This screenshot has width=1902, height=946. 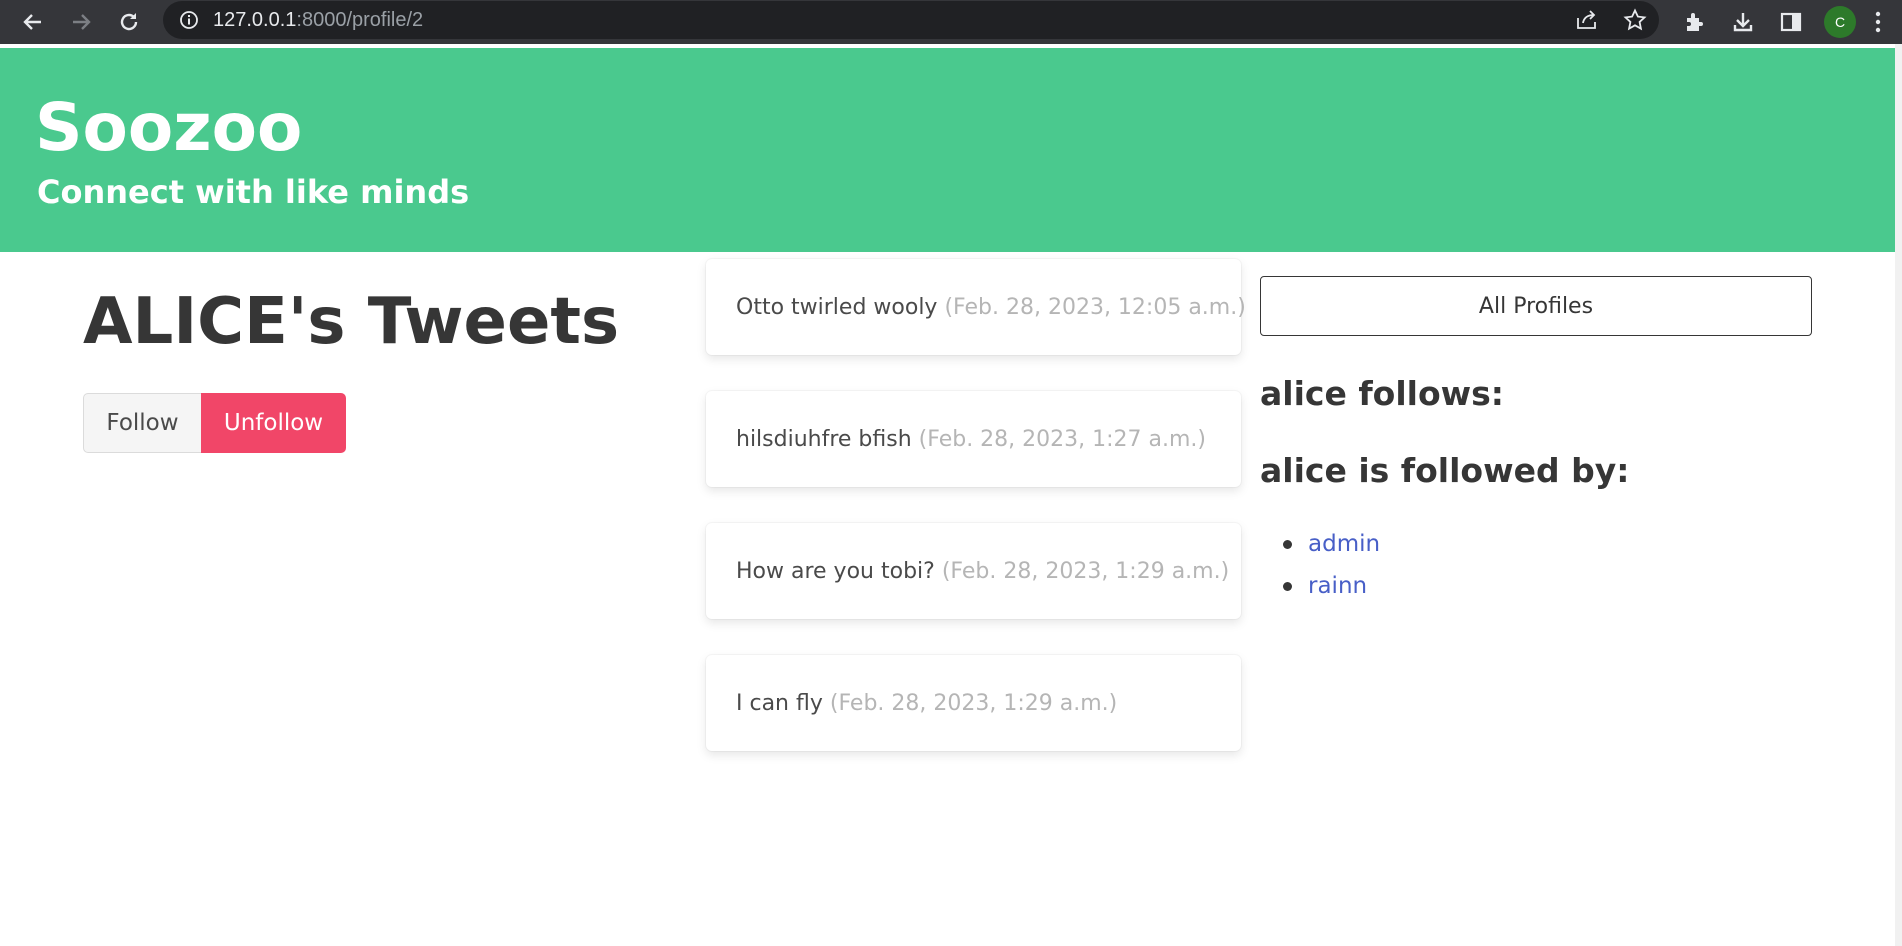 I want to click on star-icon, so click(x=1635, y=22).